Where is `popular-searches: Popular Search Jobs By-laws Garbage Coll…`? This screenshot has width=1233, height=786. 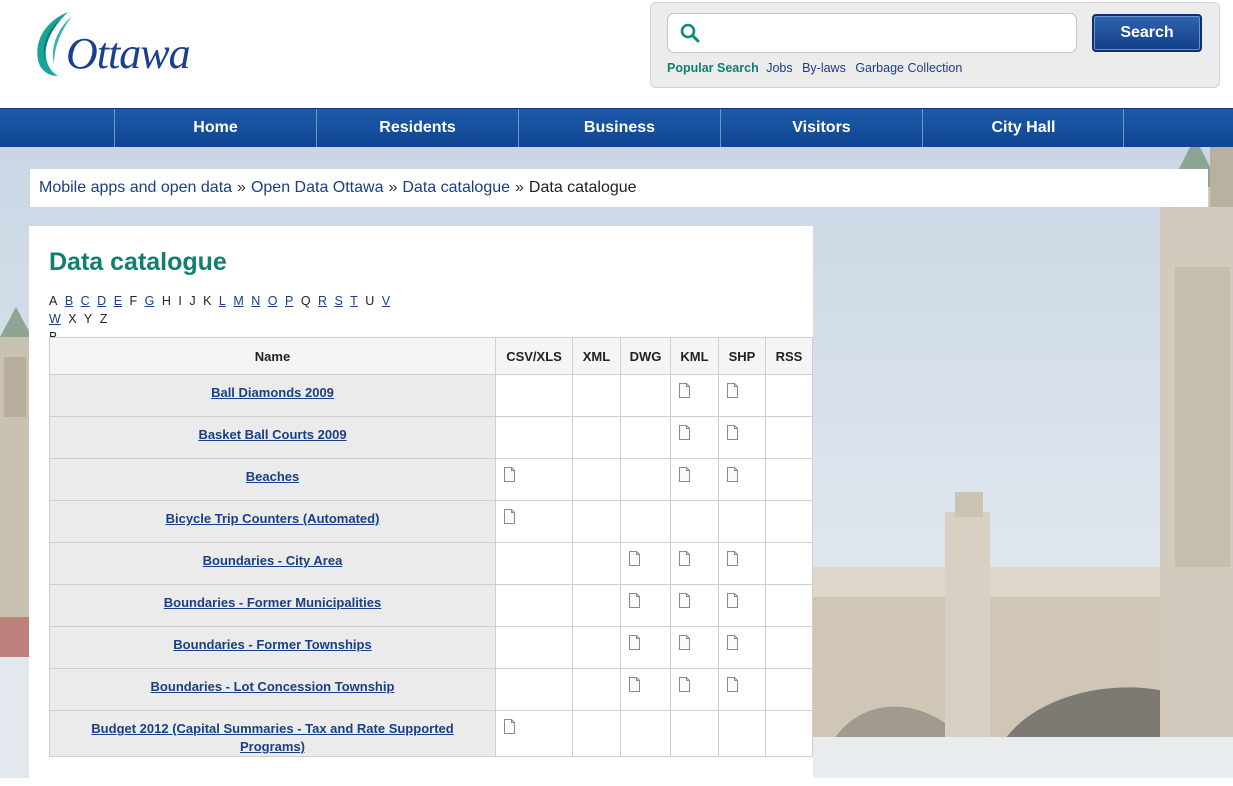
popular-searches: Popular Search Jobs By-laws Garbage Coll… is located at coordinates (817, 68).